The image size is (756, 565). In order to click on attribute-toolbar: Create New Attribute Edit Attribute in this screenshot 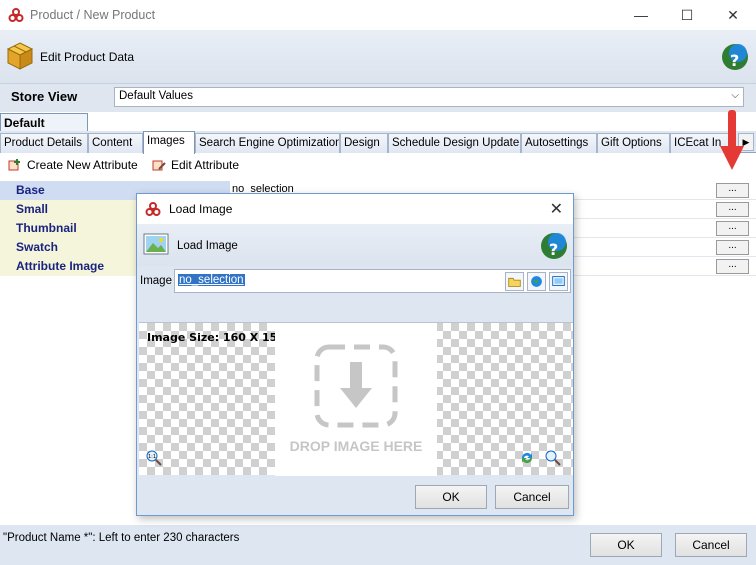, I will do `click(378, 167)`.